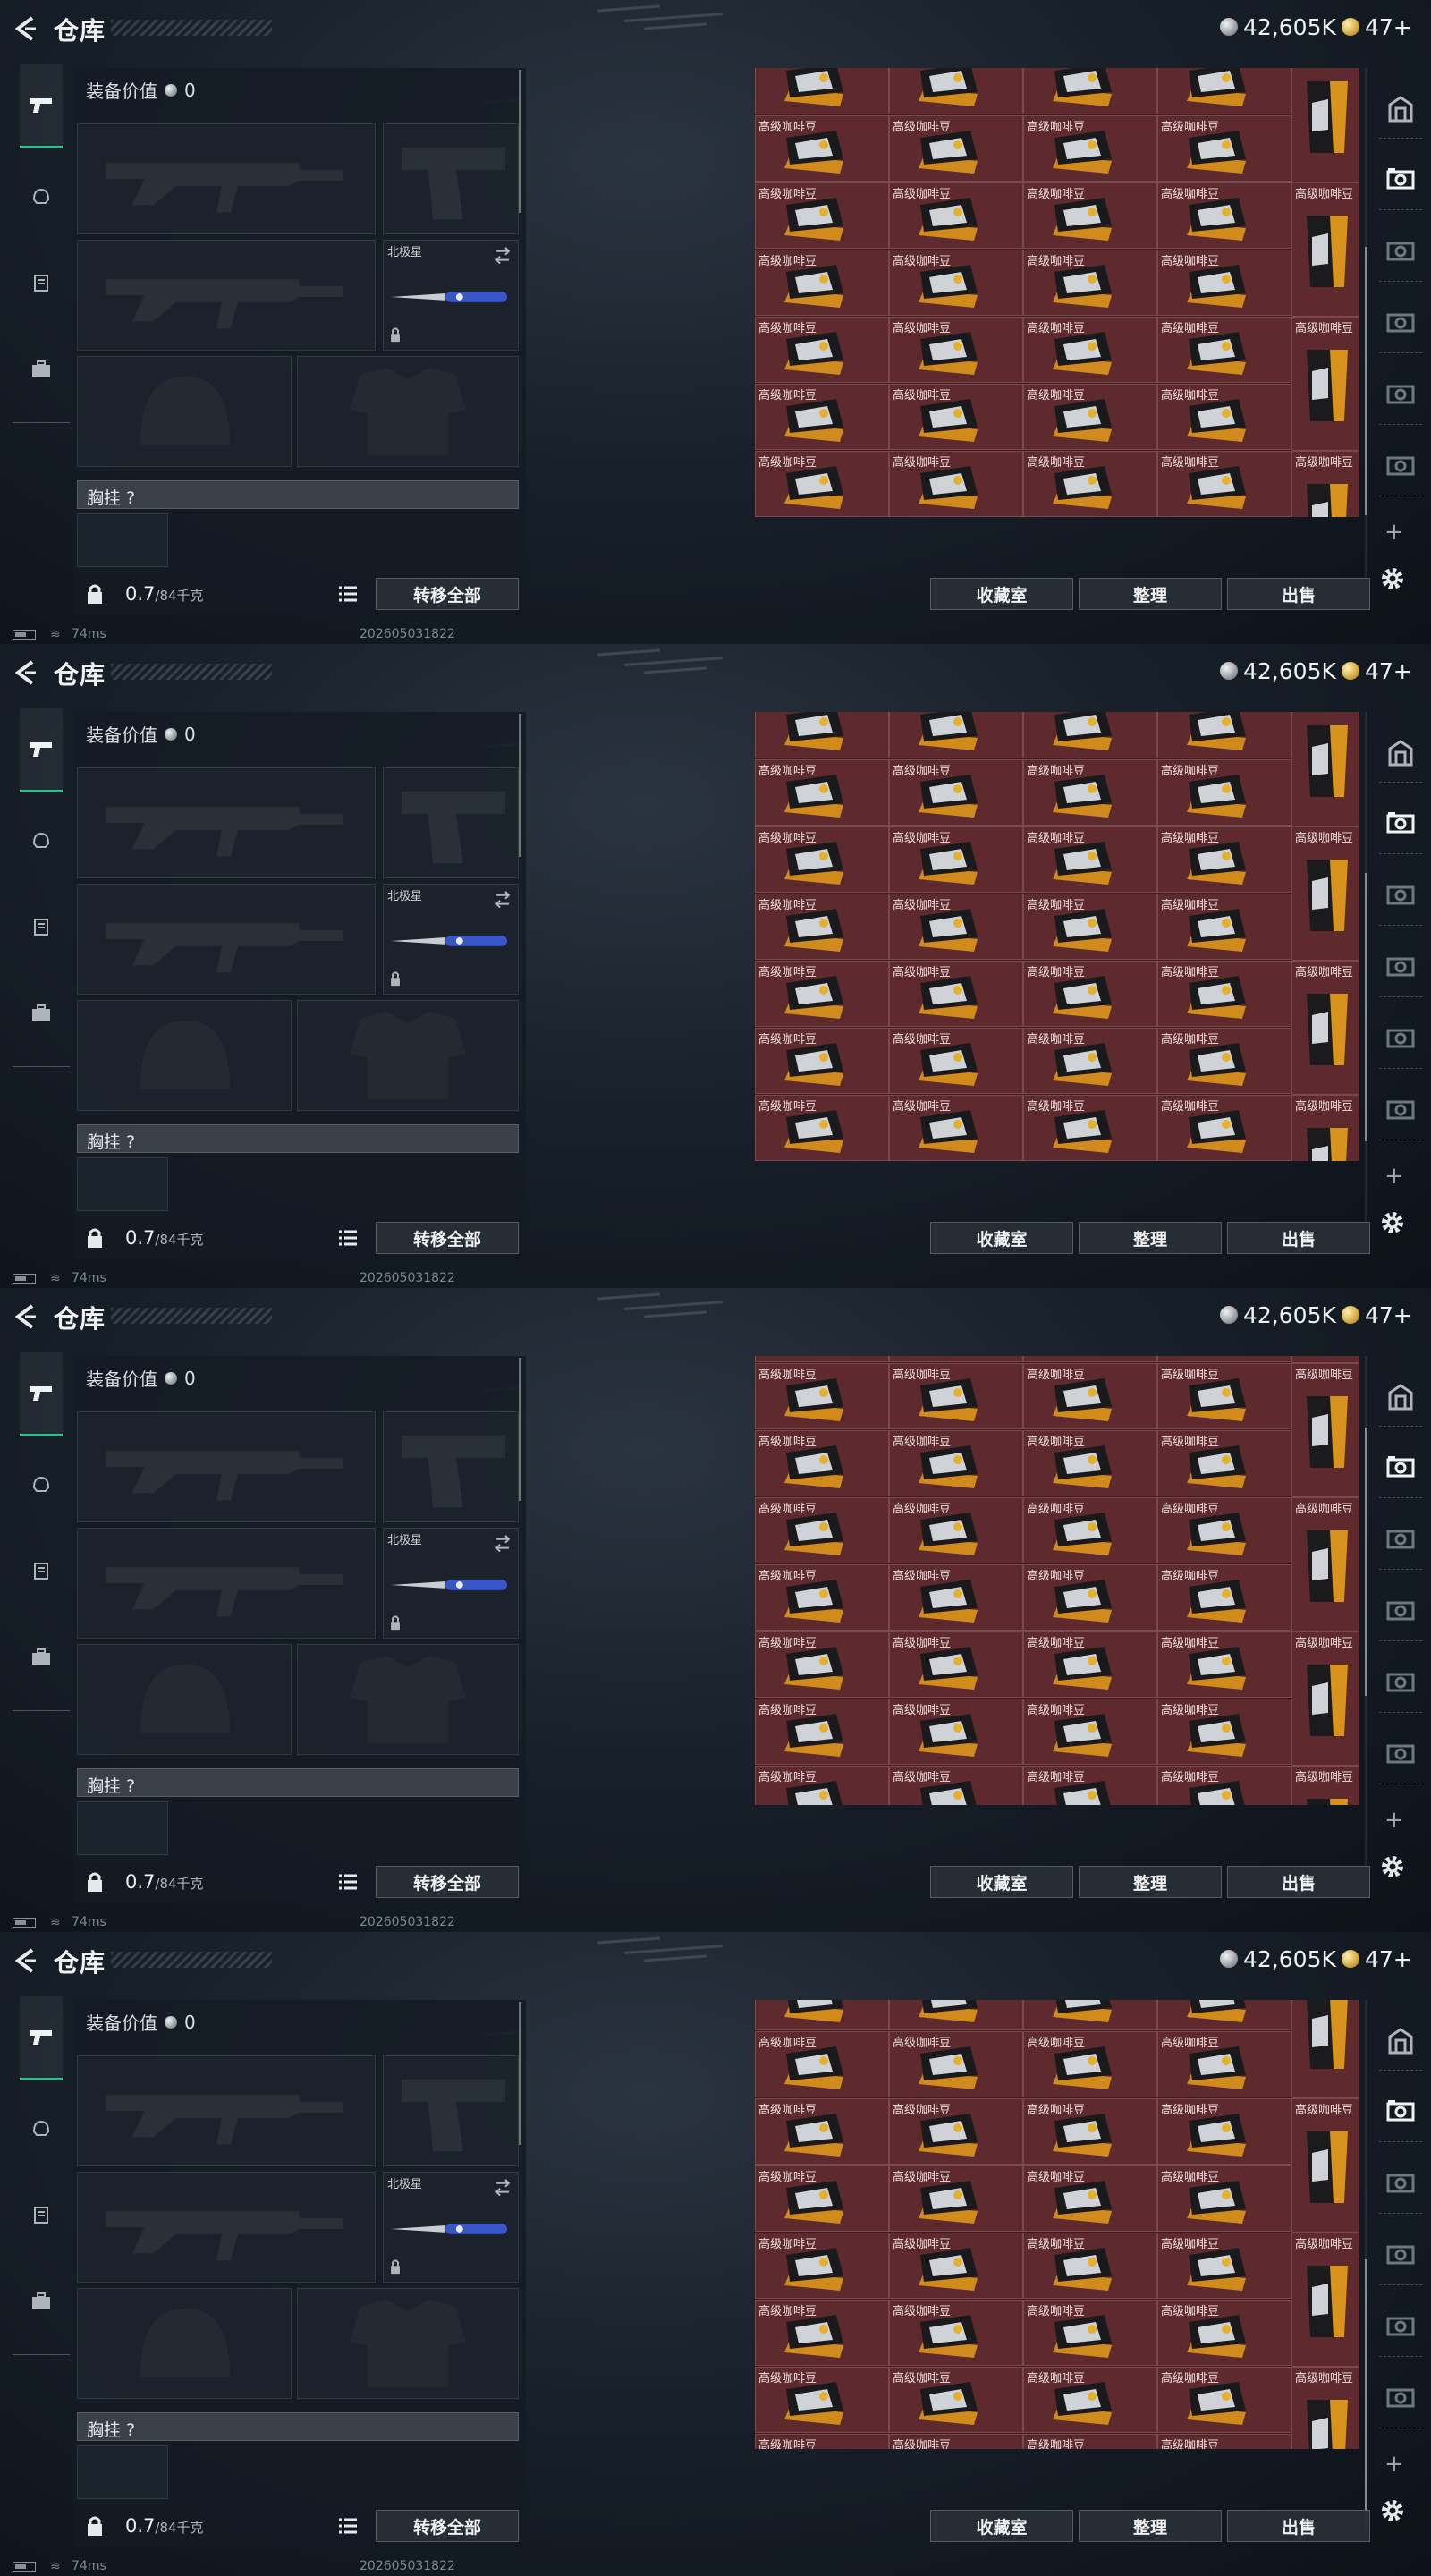 The height and width of the screenshot is (2576, 1431). I want to click on add-stash-button: +, so click(1394, 1176).